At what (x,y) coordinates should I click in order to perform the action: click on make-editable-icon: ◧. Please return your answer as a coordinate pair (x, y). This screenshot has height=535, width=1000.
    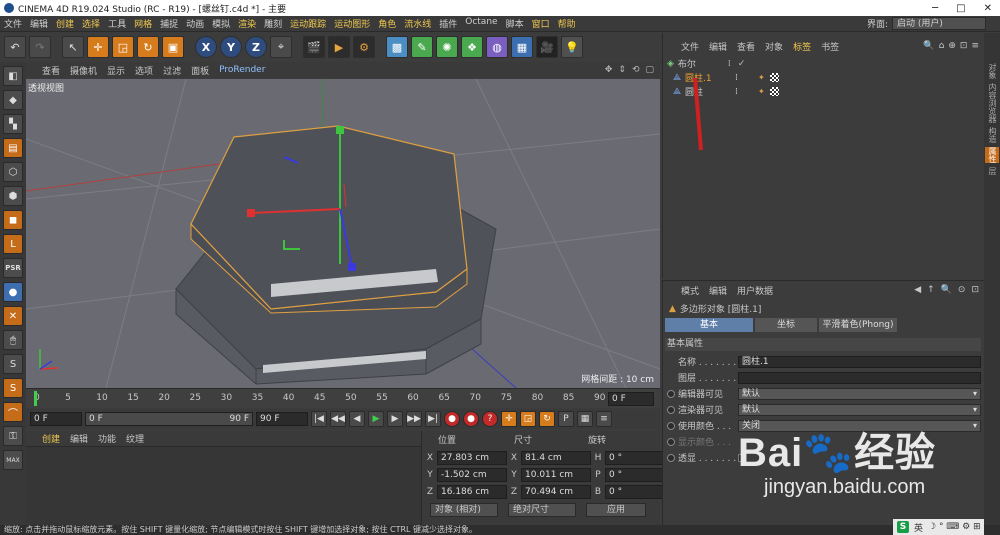
    Looking at the image, I should click on (13, 76).